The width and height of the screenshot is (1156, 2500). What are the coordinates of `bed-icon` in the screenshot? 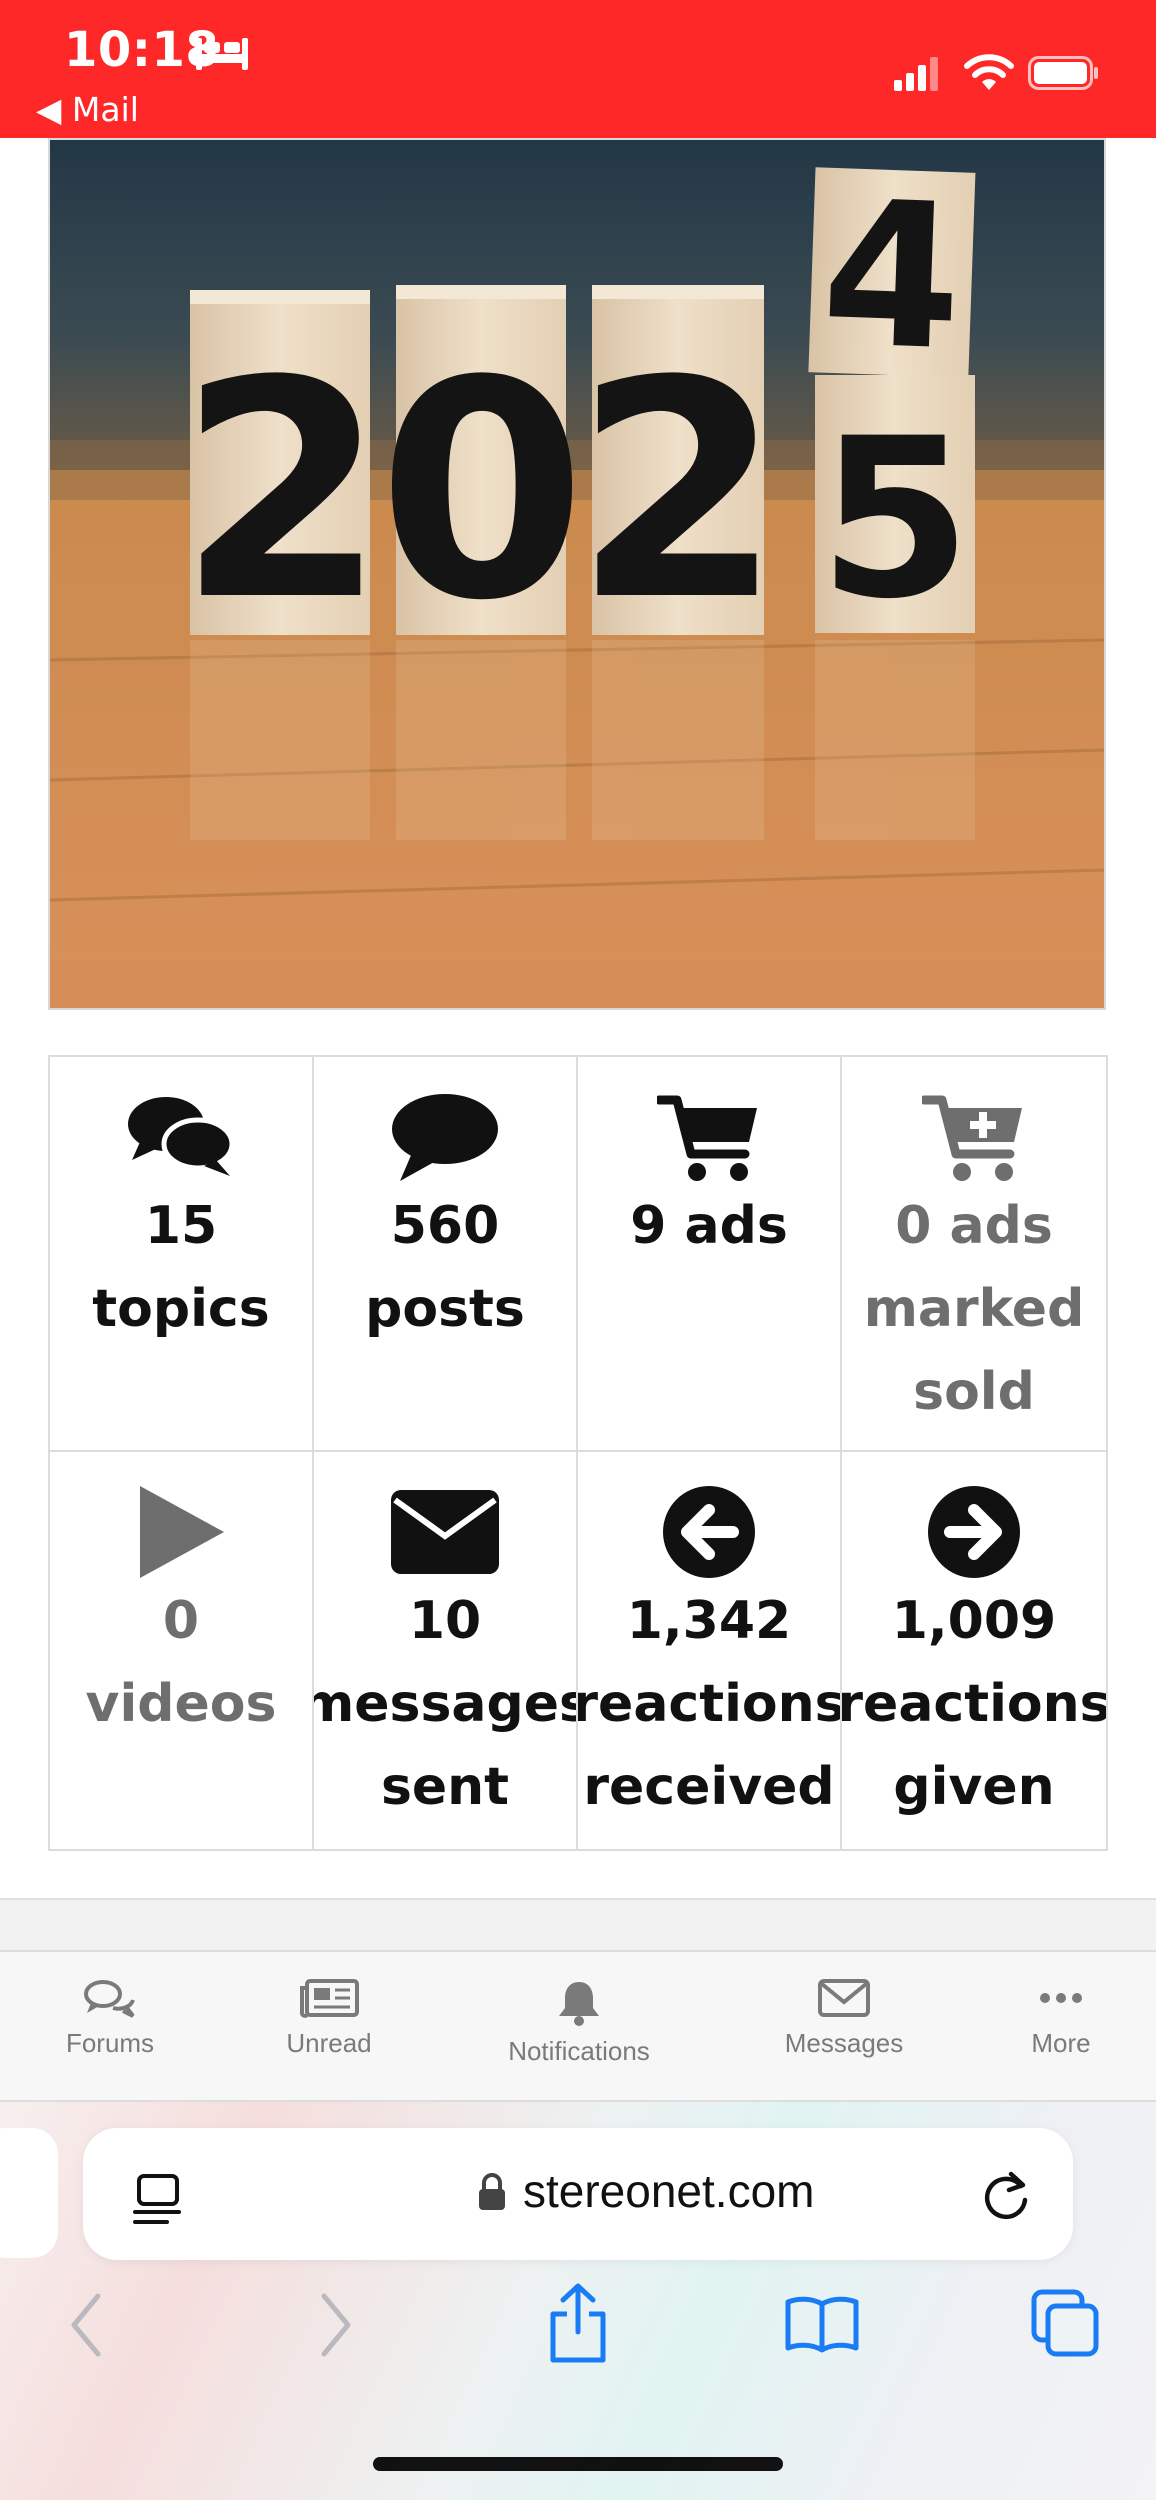 It's located at (222, 54).